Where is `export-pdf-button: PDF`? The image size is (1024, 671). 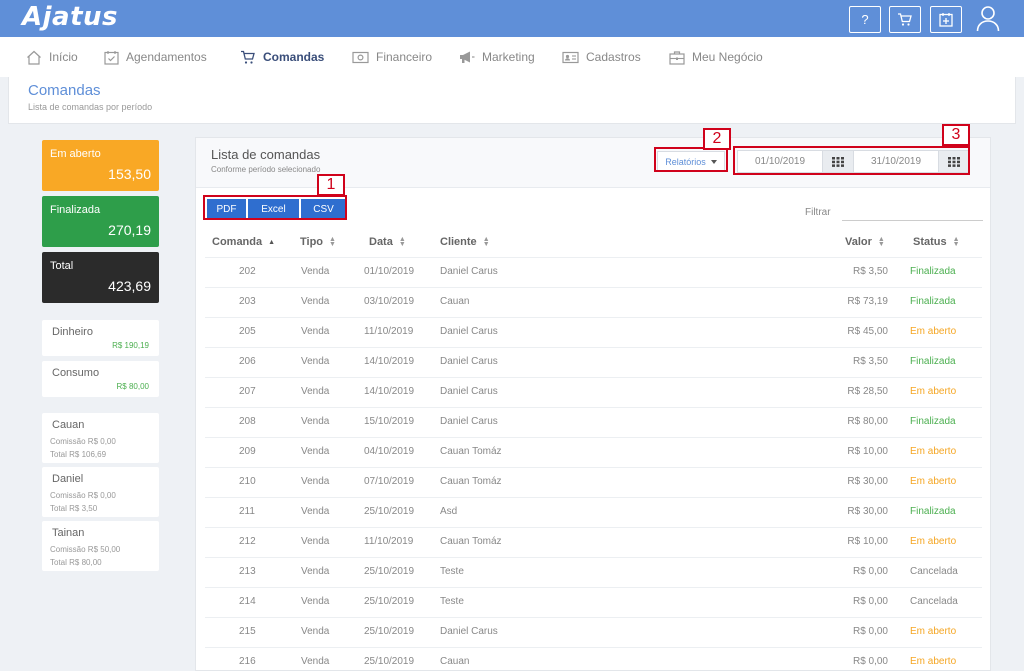
export-pdf-button: PDF is located at coordinates (226, 209).